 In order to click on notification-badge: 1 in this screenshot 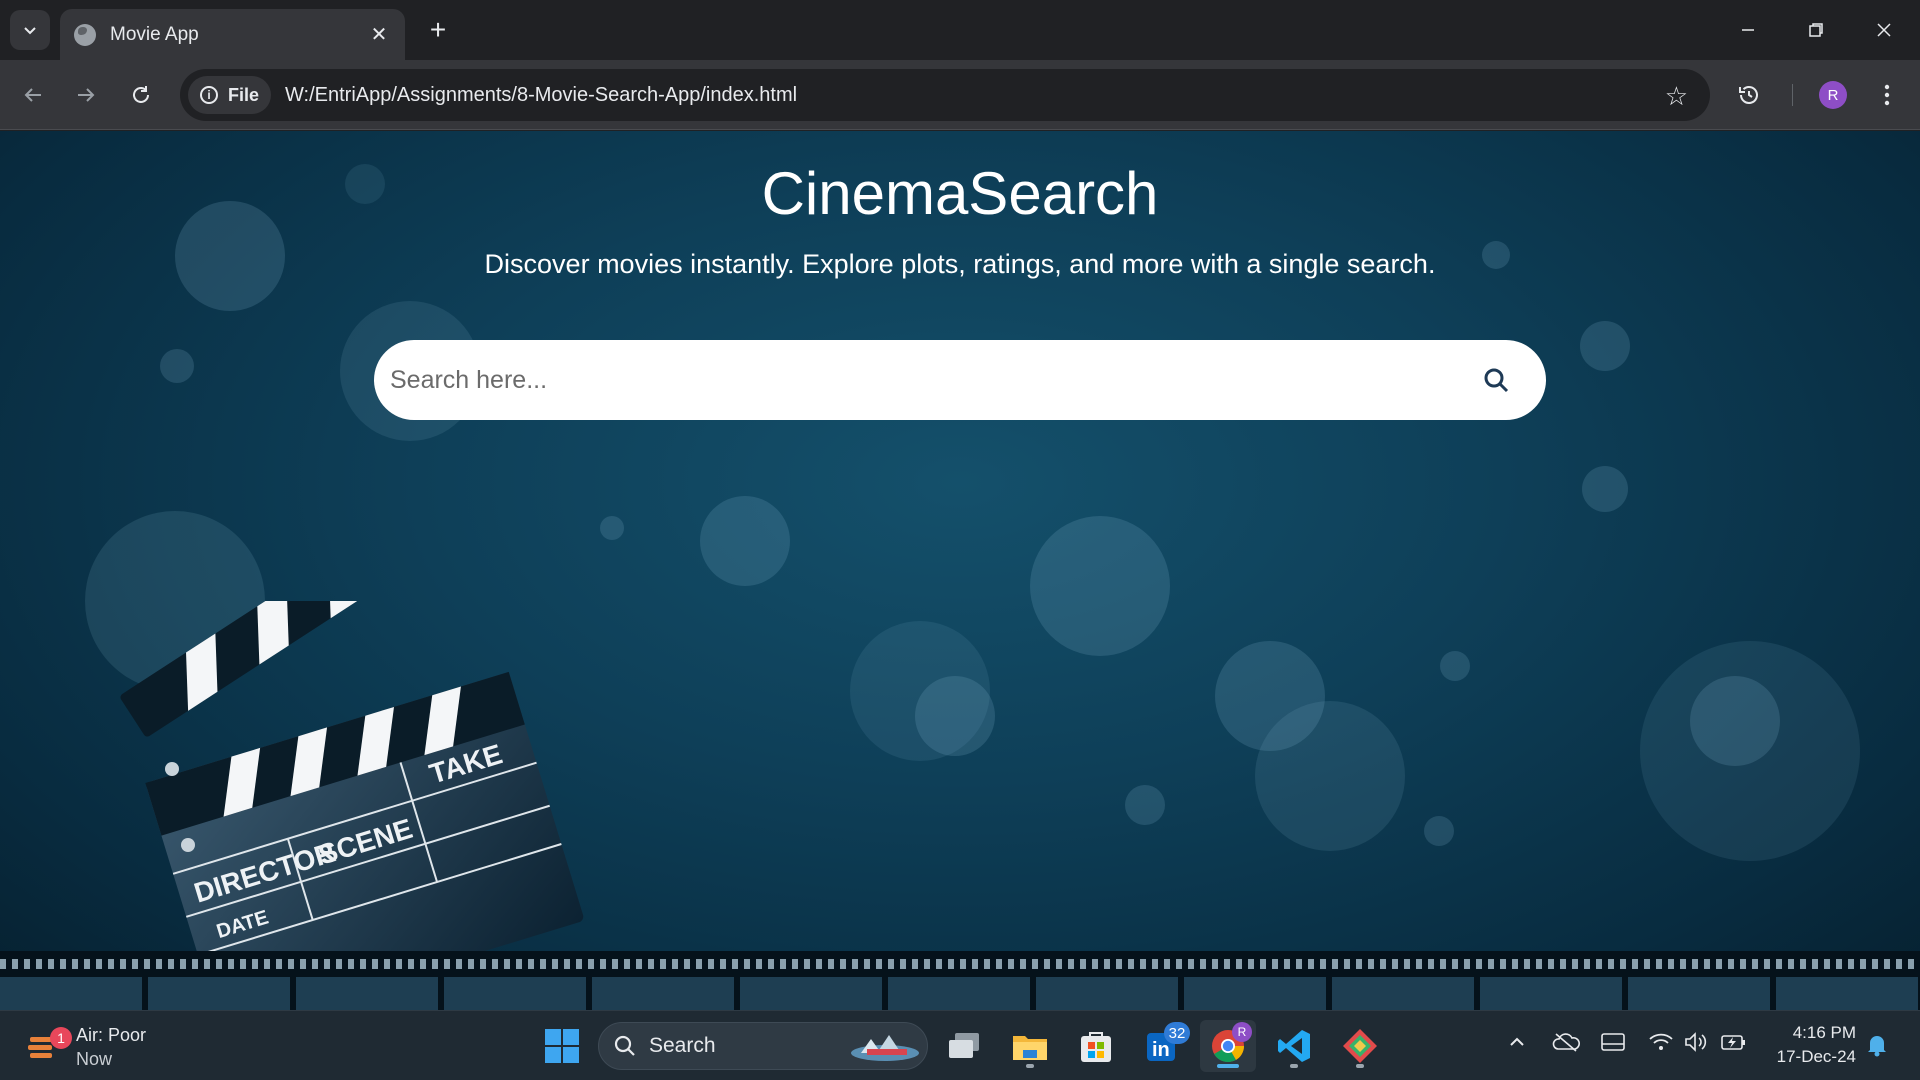, I will do `click(61, 1038)`.